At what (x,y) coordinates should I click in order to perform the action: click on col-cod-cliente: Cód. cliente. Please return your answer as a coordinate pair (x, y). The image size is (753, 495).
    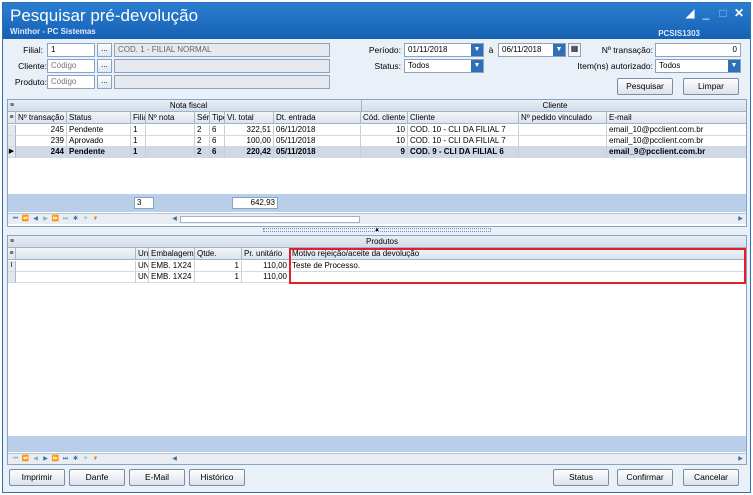
    Looking at the image, I should click on (384, 118).